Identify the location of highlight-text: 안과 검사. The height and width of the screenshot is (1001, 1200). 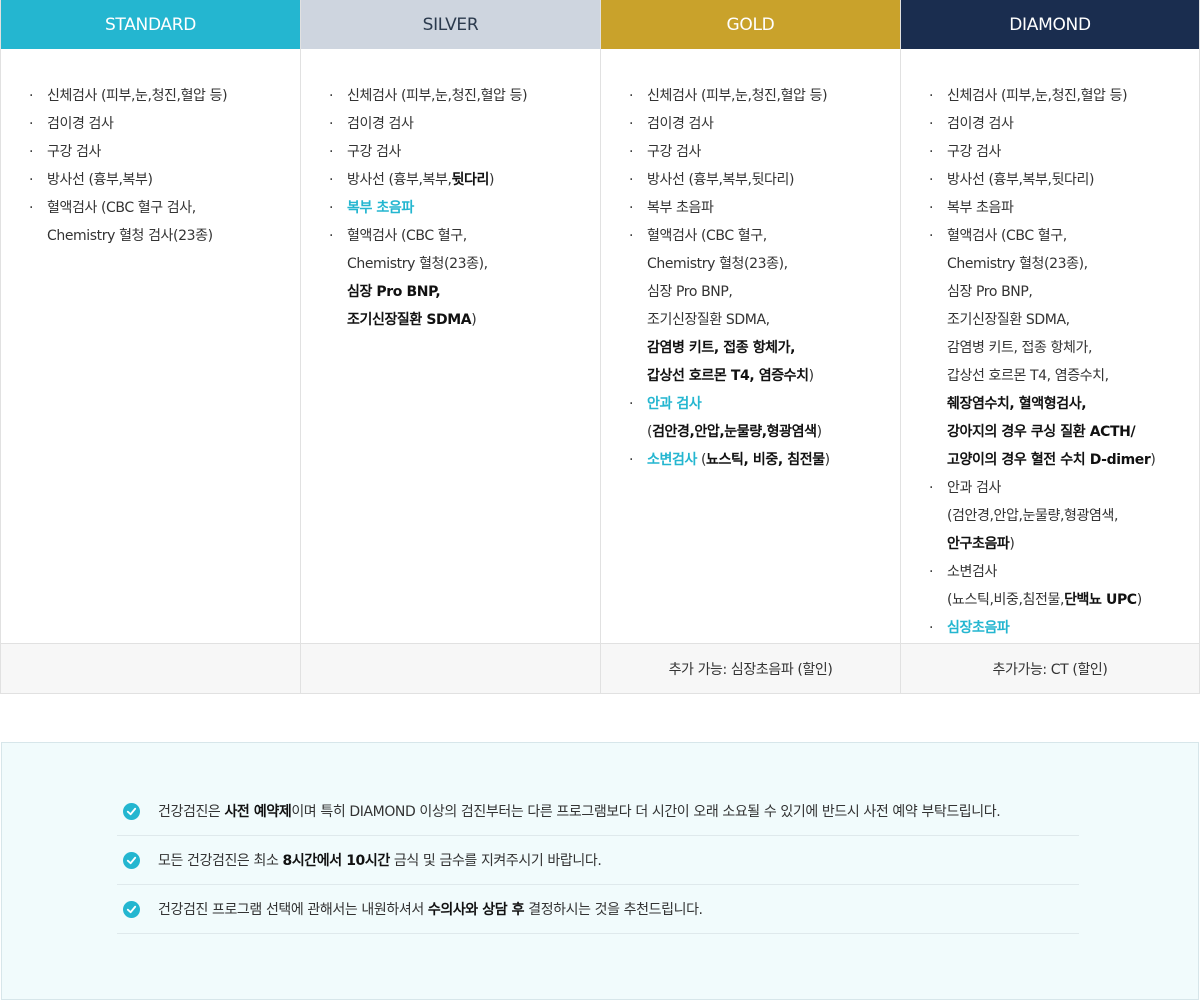
(674, 404).